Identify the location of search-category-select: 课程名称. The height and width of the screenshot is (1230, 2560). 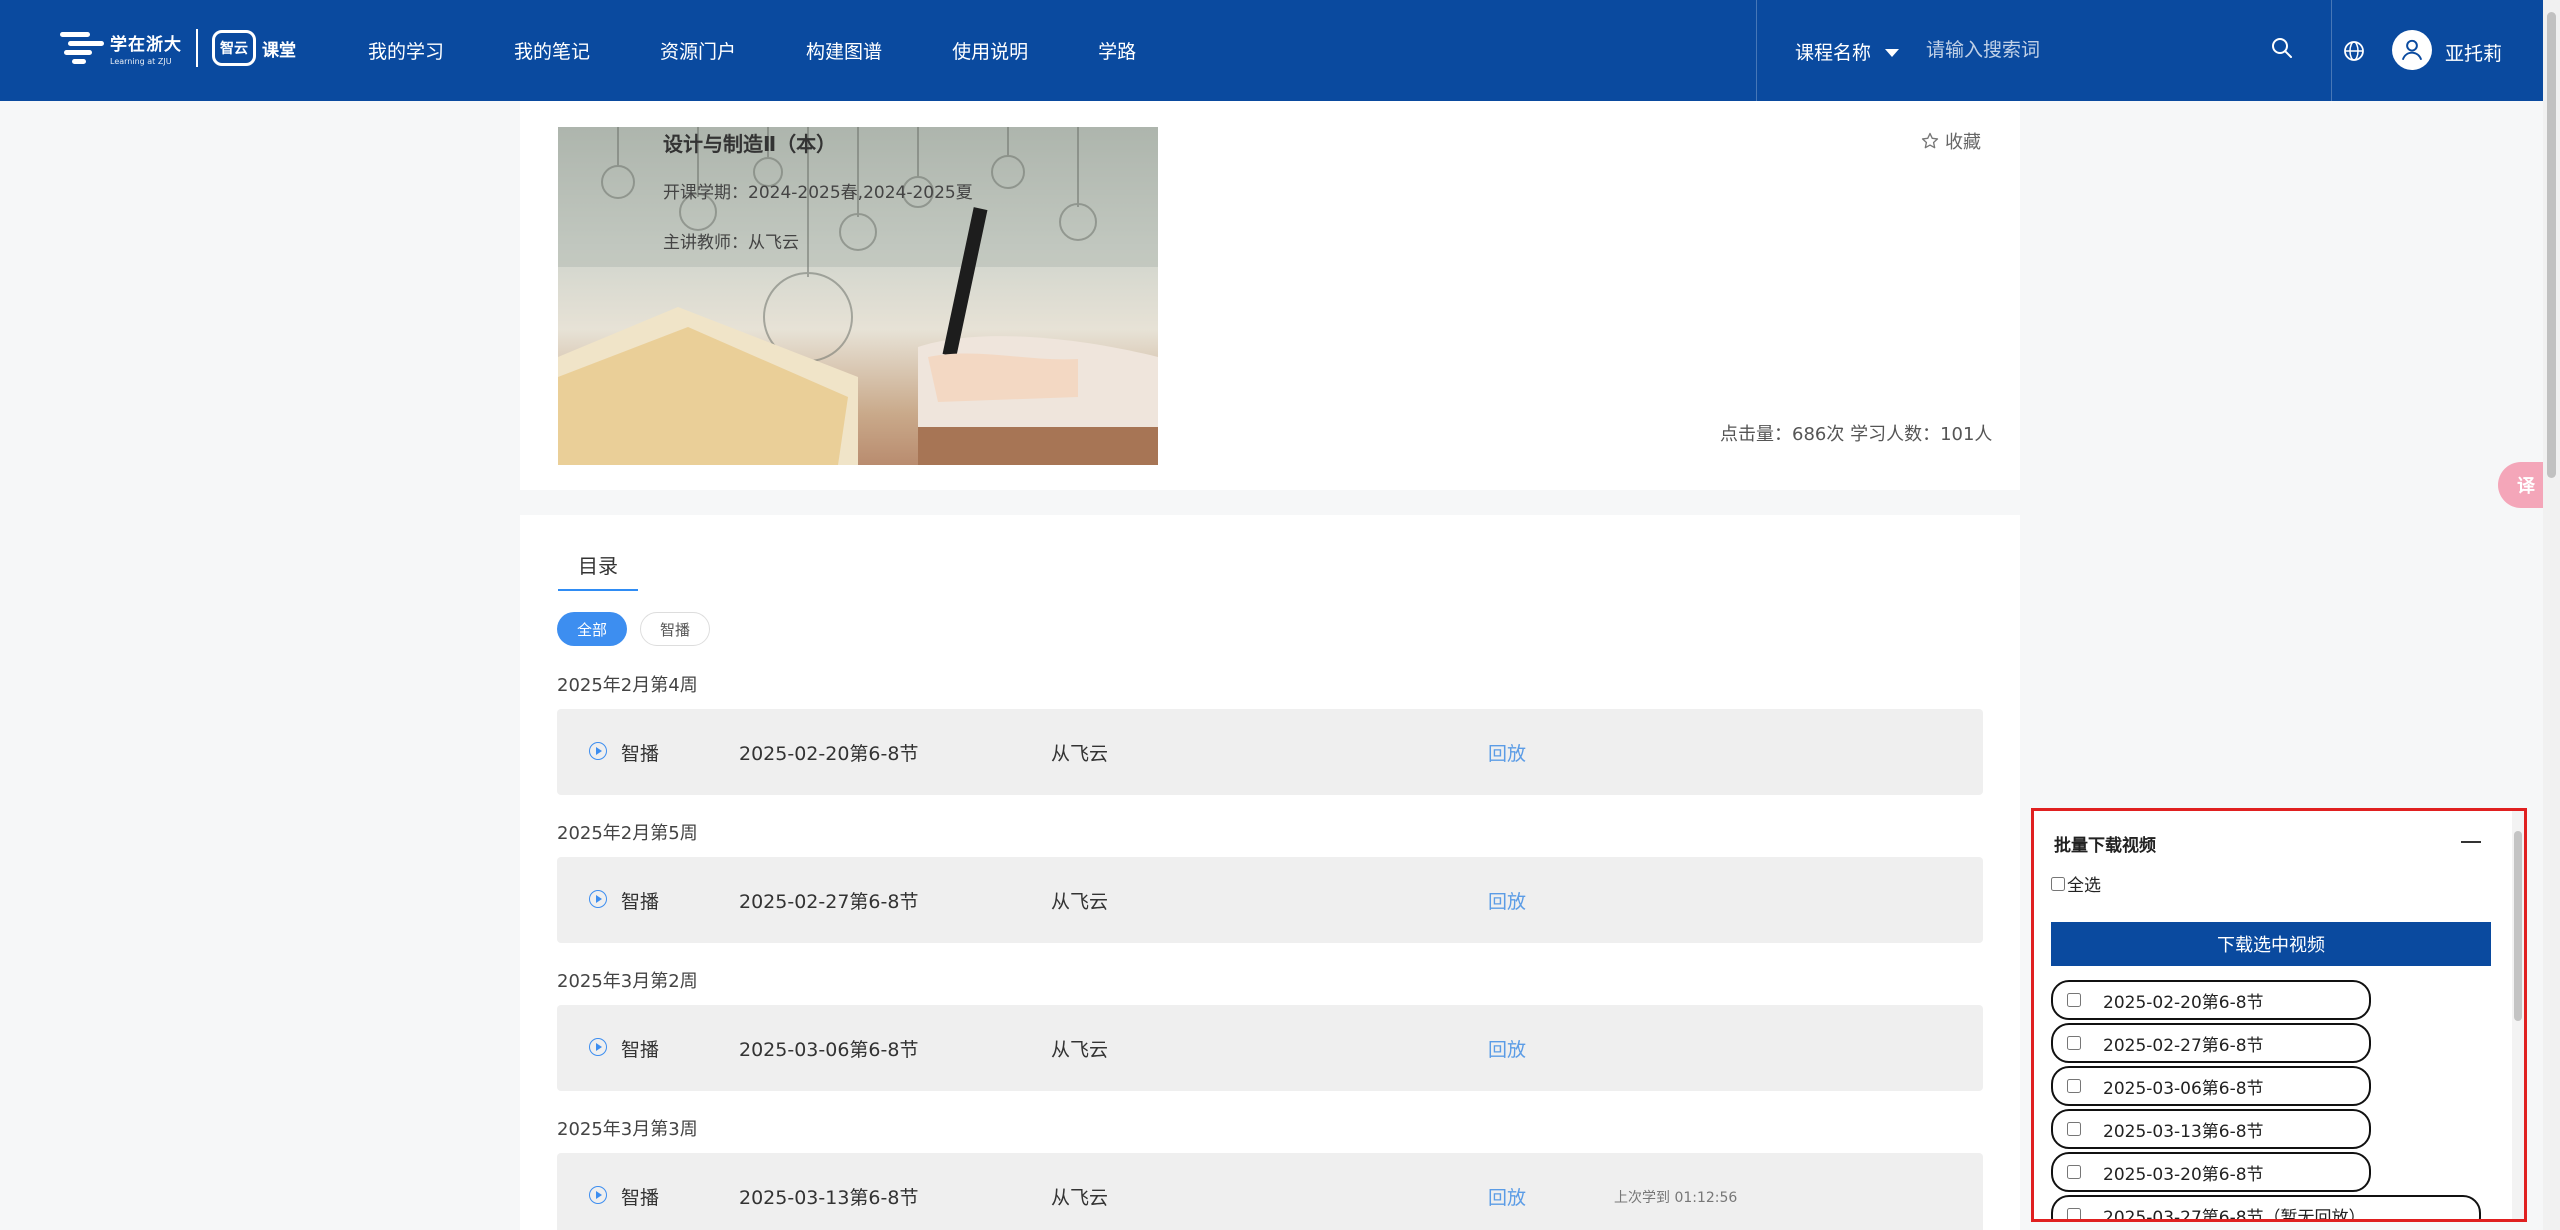
(1847, 51).